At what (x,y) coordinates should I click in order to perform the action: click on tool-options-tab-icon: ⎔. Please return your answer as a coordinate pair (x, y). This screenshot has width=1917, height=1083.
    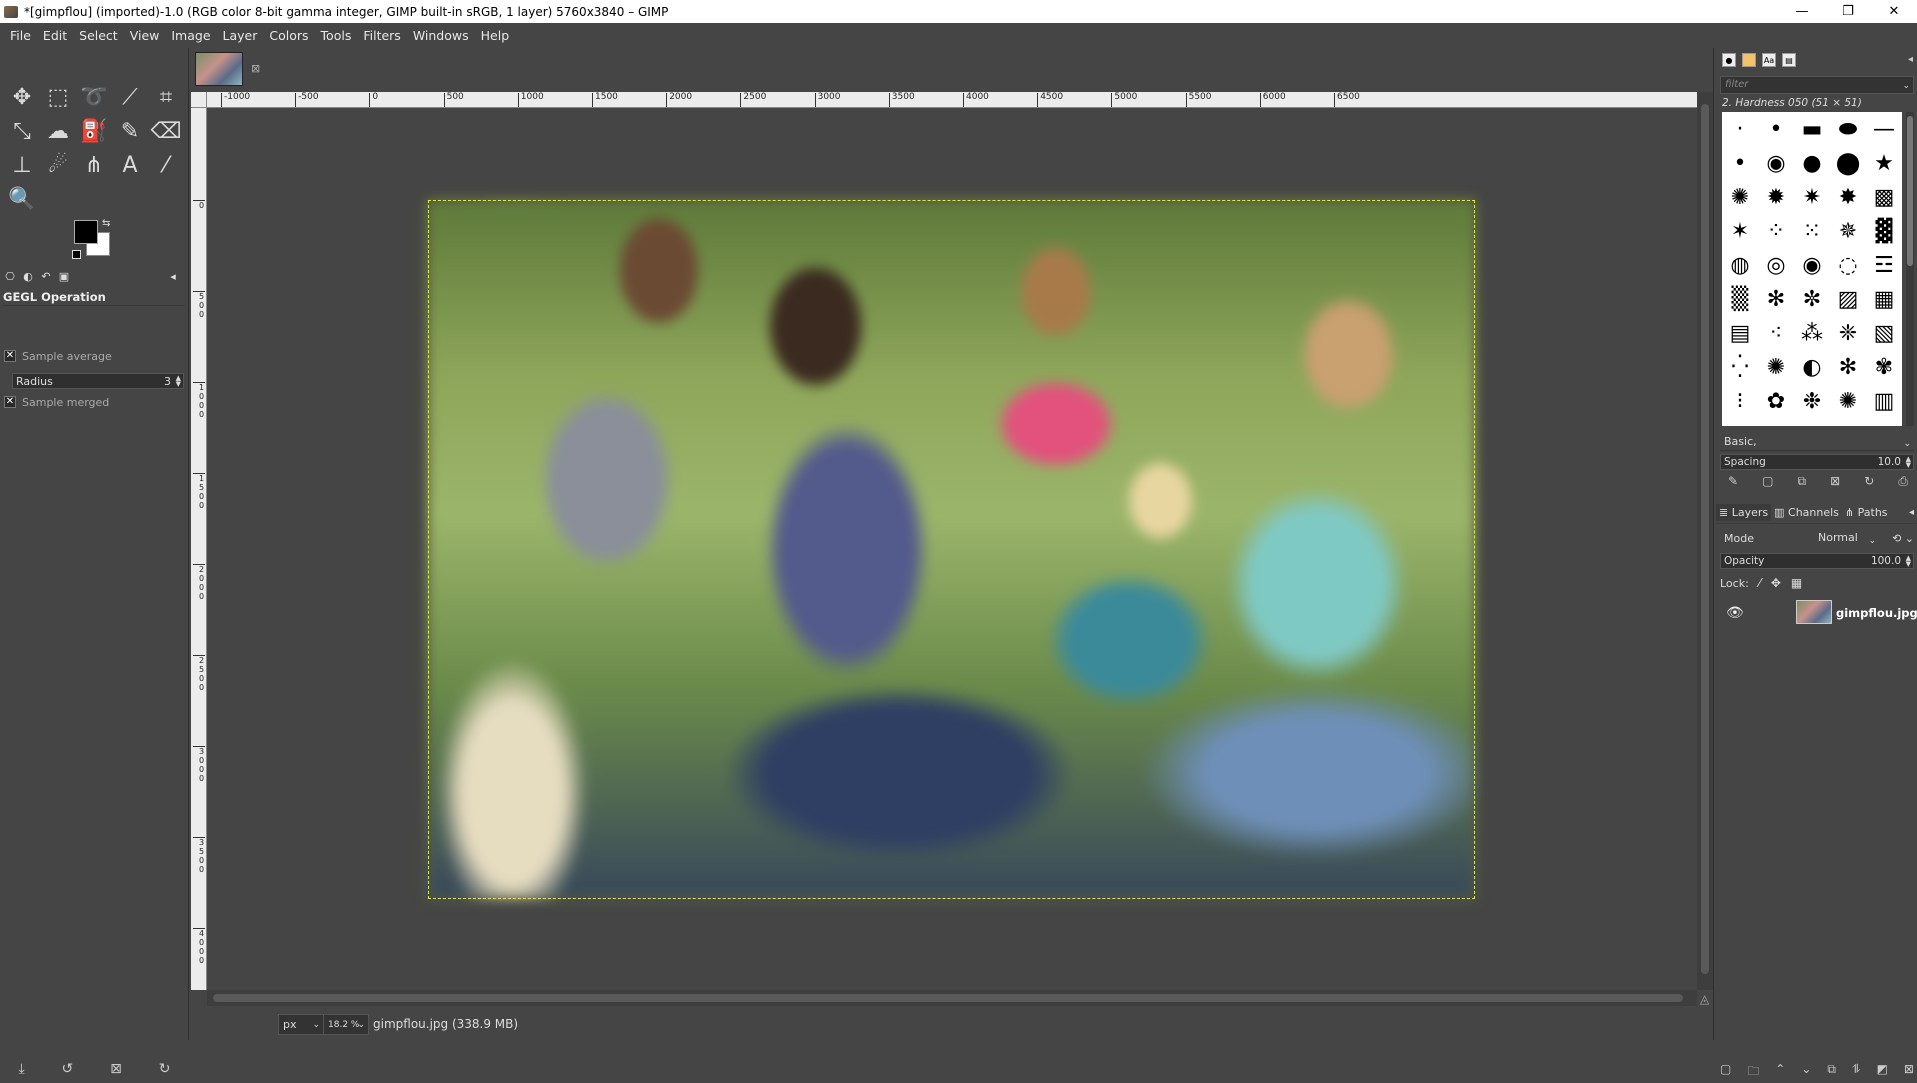
    Looking at the image, I should click on (10, 276).